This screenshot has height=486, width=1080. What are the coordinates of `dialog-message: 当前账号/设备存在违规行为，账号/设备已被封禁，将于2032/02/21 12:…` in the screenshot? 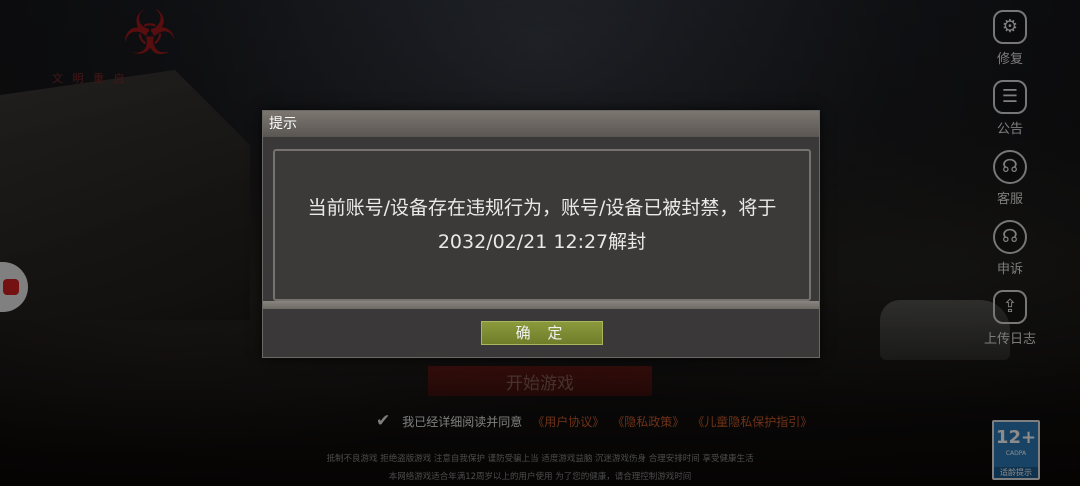 It's located at (542, 225).